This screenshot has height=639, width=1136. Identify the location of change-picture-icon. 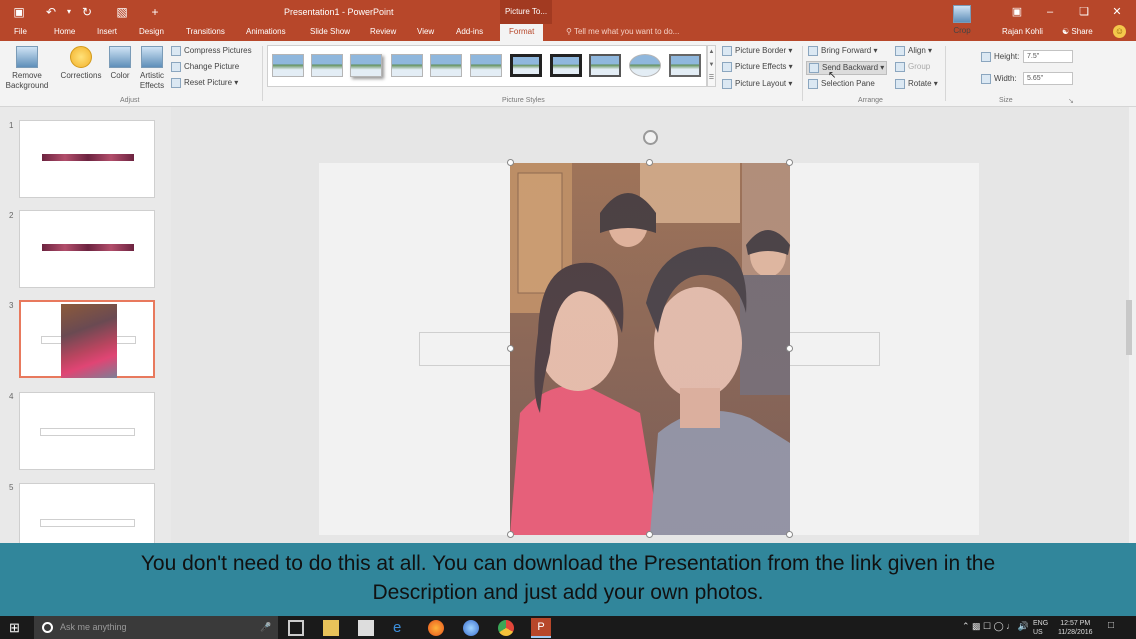
(176, 67).